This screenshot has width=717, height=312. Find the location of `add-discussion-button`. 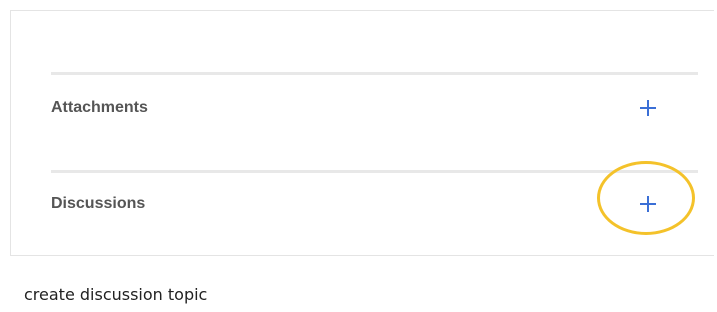

add-discussion-button is located at coordinates (648, 204).